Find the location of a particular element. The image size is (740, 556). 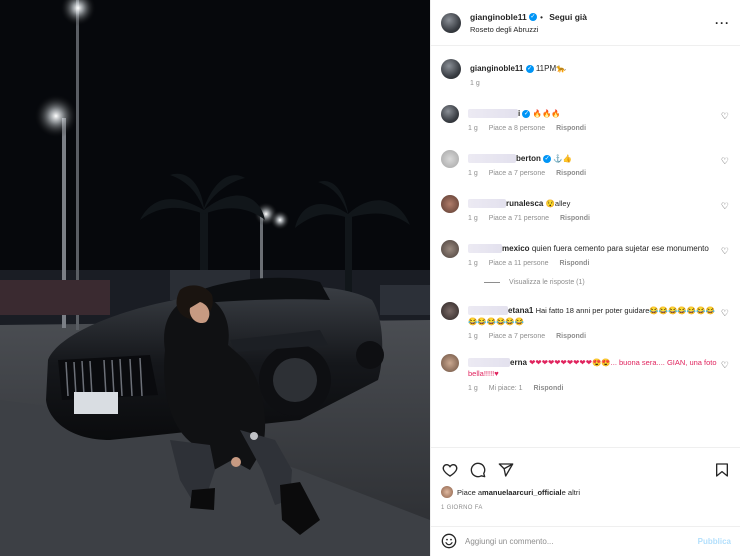

comment-username: erna is located at coordinates (518, 362).